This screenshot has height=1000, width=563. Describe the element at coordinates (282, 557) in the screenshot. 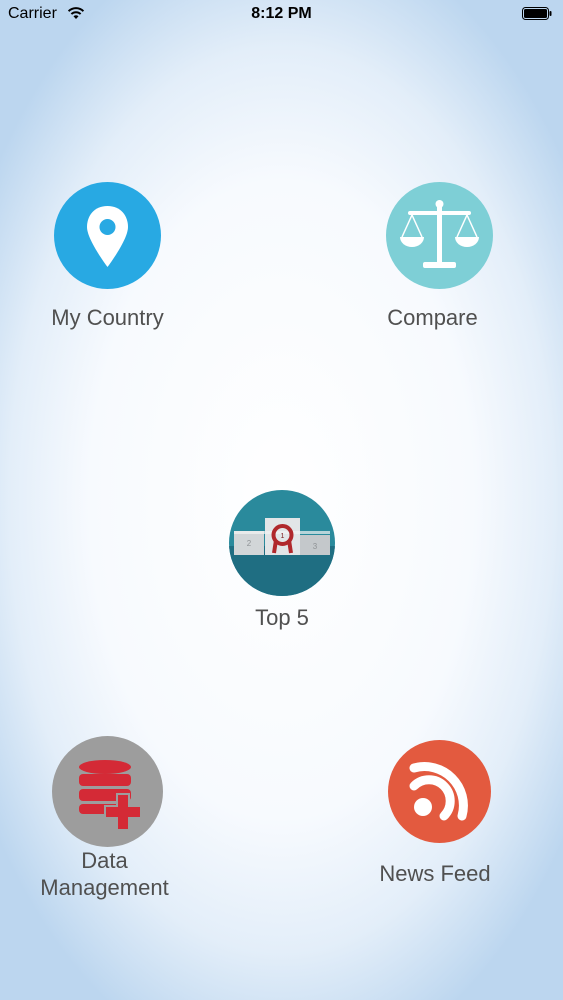

I see `podium-icon: 2 3 1` at that location.